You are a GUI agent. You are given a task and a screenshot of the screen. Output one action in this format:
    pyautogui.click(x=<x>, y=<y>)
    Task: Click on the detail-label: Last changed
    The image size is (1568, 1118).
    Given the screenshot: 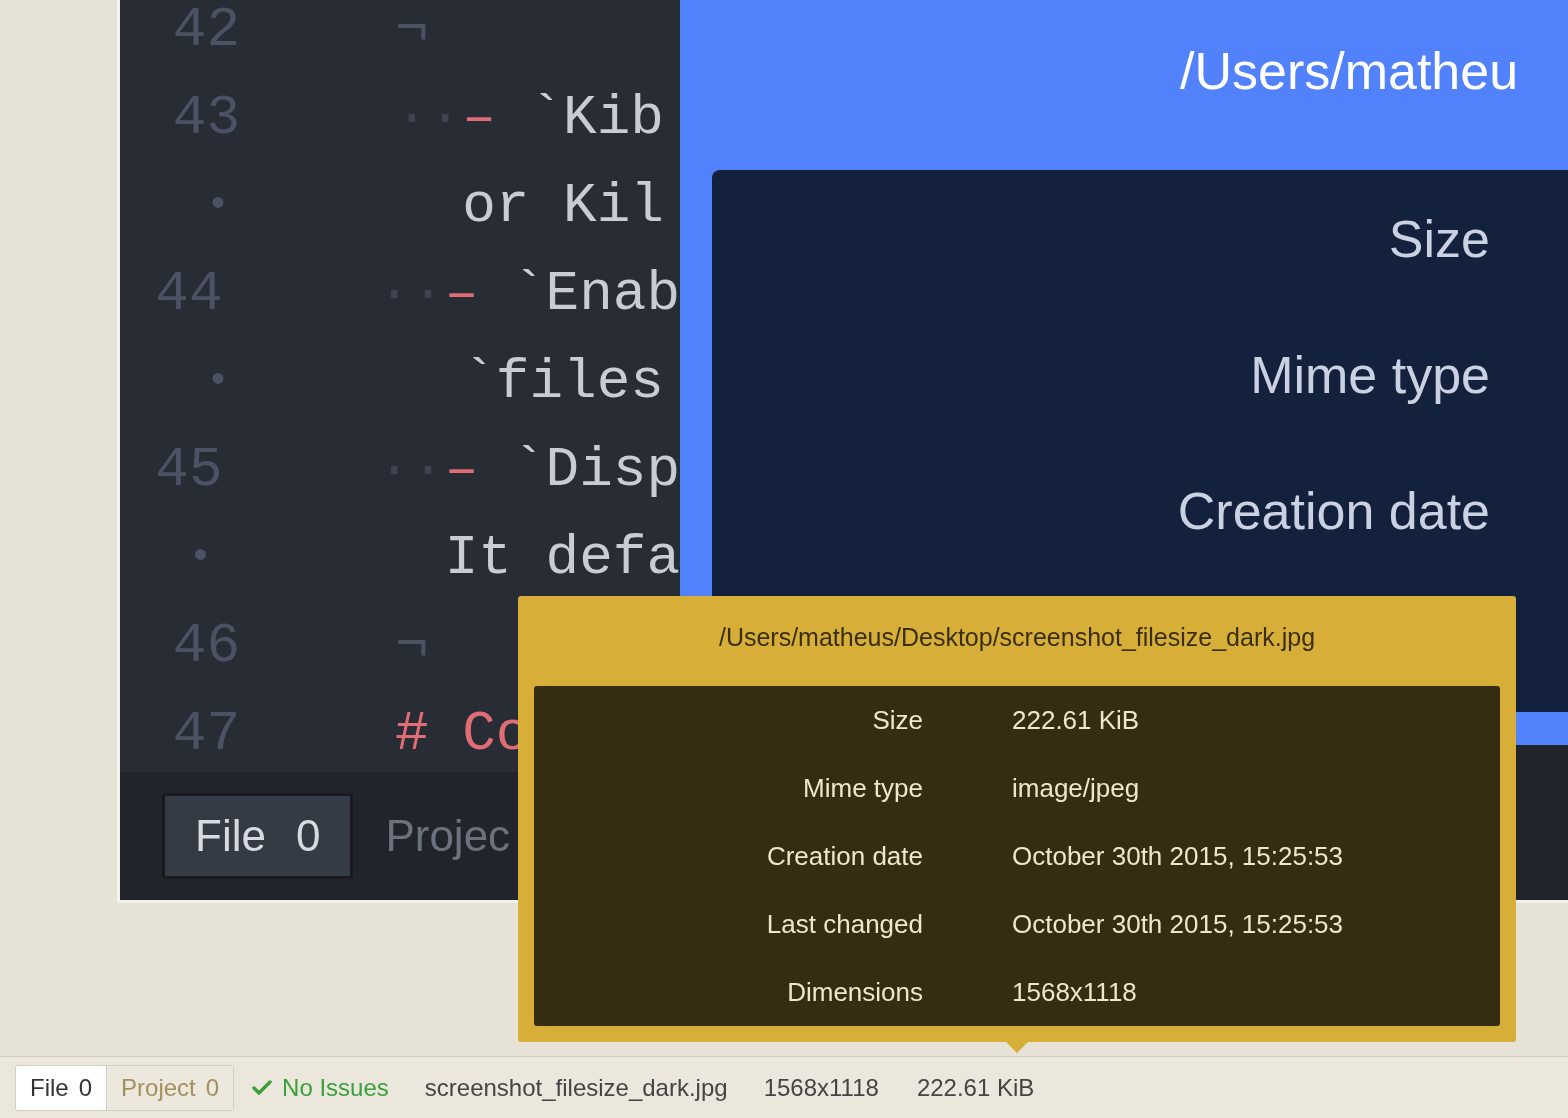 What is the action you would take?
    pyautogui.click(x=844, y=924)
    